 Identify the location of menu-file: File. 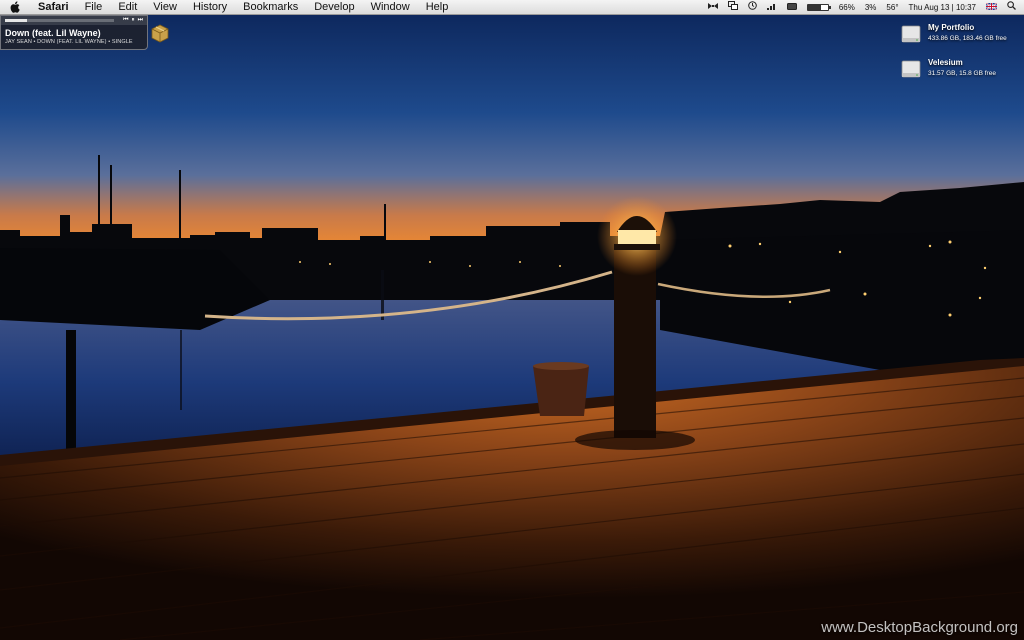
(94, 7).